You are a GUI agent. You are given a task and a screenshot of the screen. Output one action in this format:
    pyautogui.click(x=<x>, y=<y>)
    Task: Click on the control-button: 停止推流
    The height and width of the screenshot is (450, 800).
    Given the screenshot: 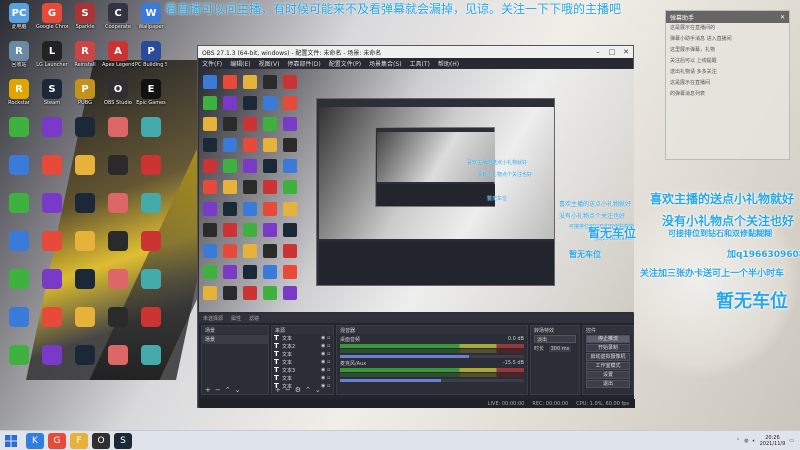 What is the action you would take?
    pyautogui.click(x=608, y=339)
    